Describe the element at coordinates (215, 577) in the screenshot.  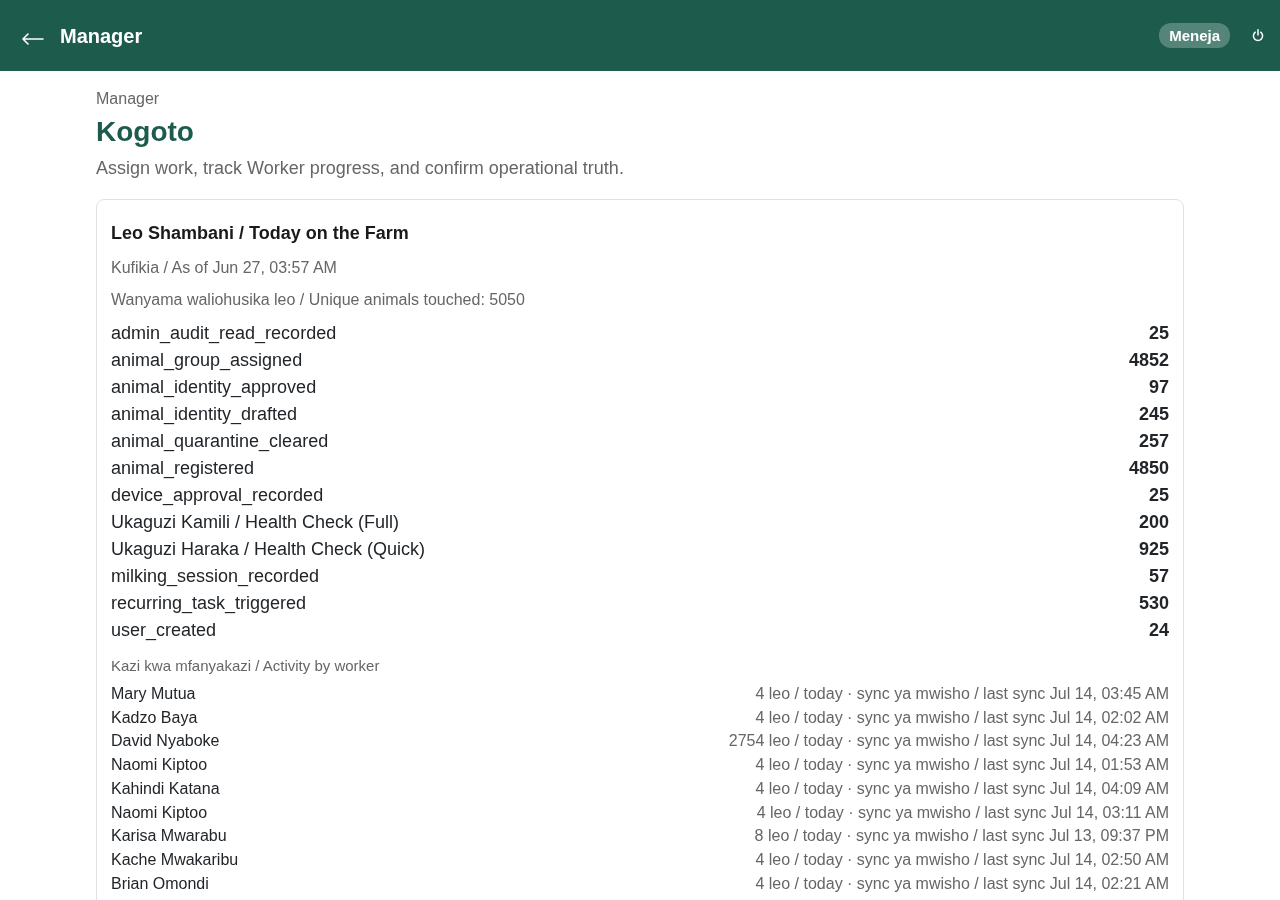
I see `metric-label: milking_session_recorded` at that location.